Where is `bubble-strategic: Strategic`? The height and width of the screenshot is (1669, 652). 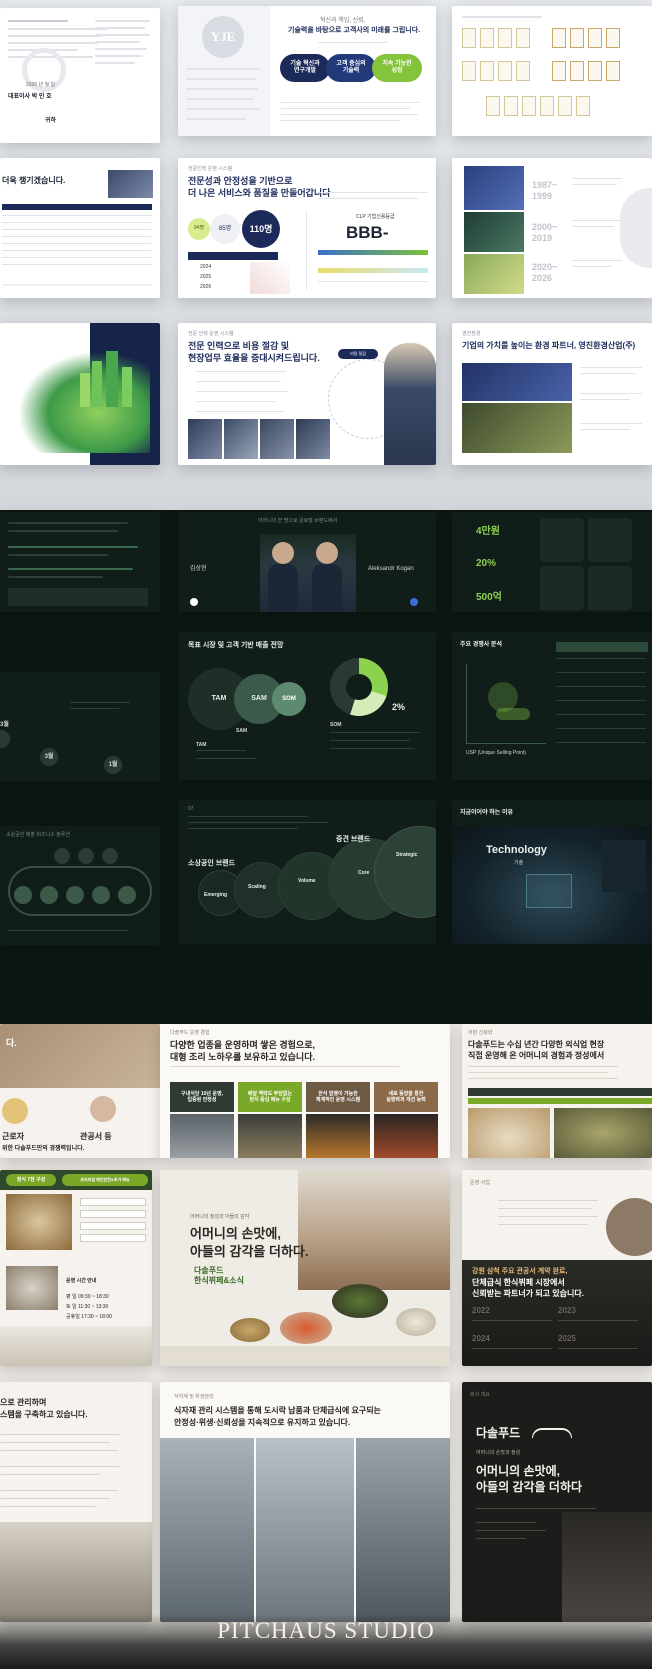 bubble-strategic: Strategic is located at coordinates (407, 855).